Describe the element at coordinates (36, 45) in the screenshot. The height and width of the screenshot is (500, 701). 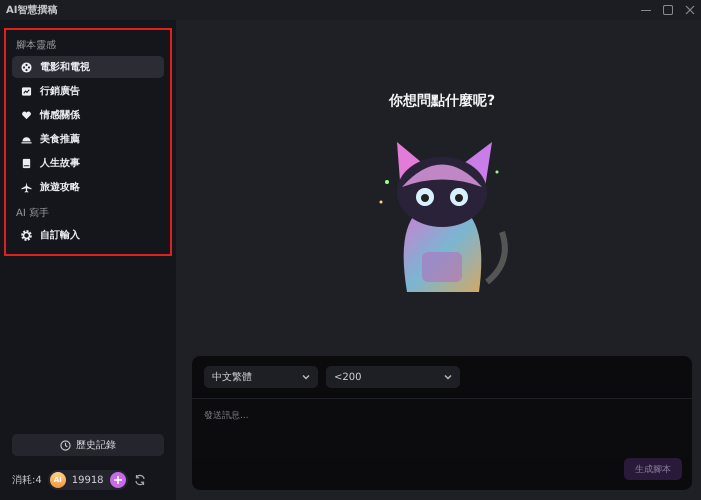
I see `section-heading: 腳本靈感` at that location.